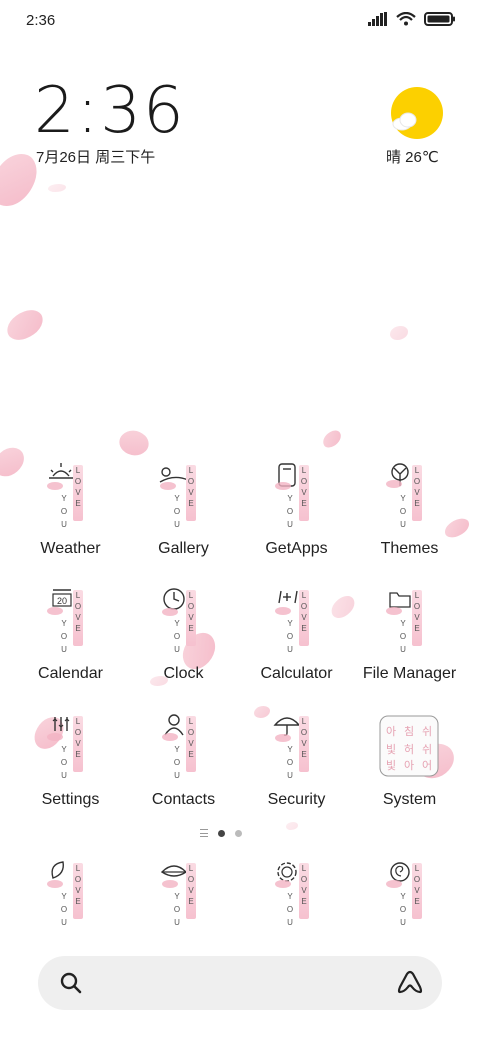  I want to click on app-file-manager: LOVE YOU File Manager, so click(409, 642).